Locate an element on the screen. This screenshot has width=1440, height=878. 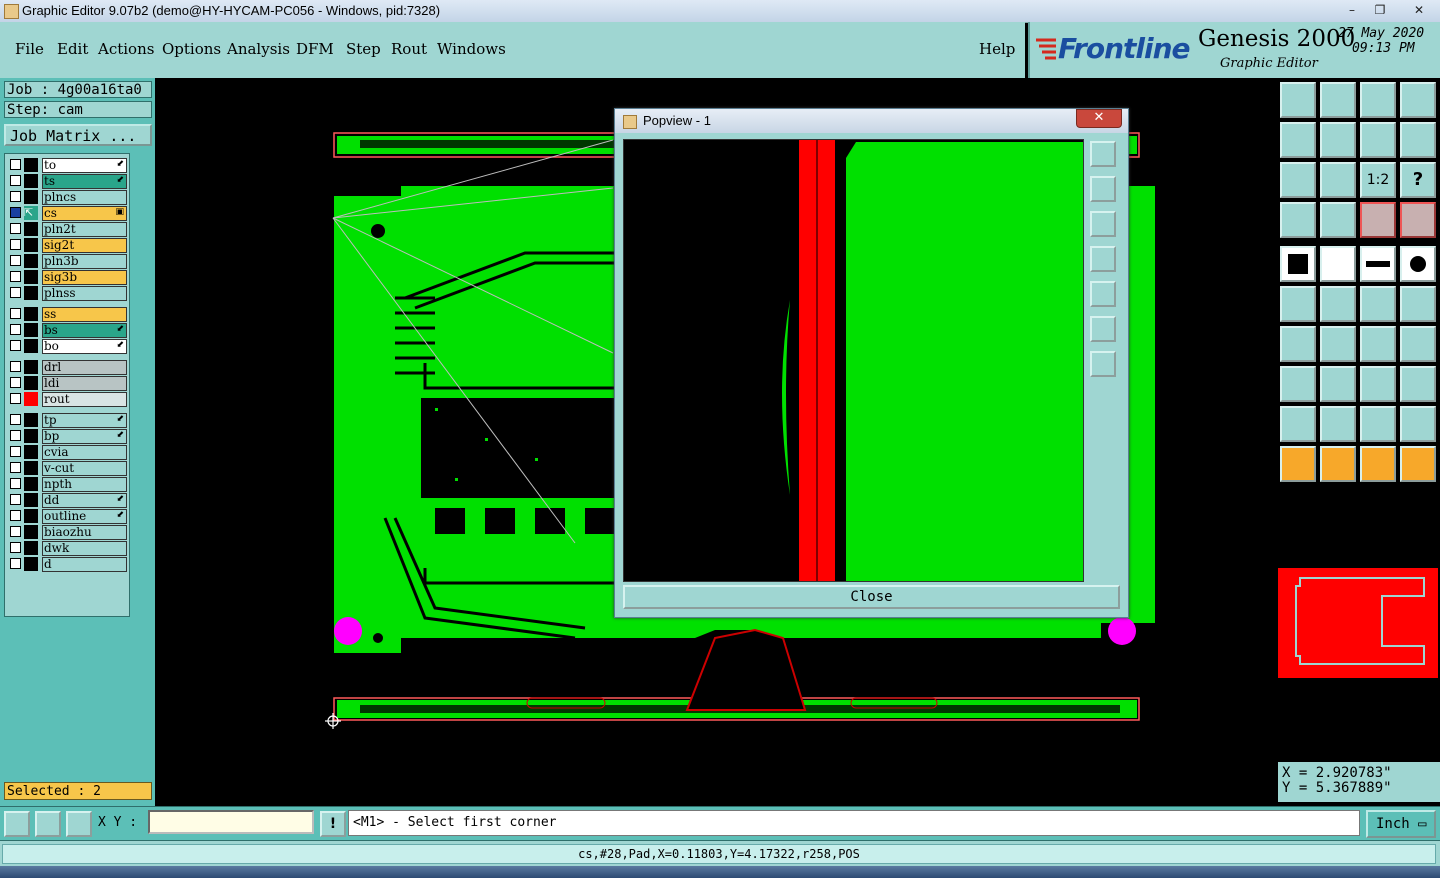
layer-row-tp: tp ⬋ is located at coordinates (67, 420).